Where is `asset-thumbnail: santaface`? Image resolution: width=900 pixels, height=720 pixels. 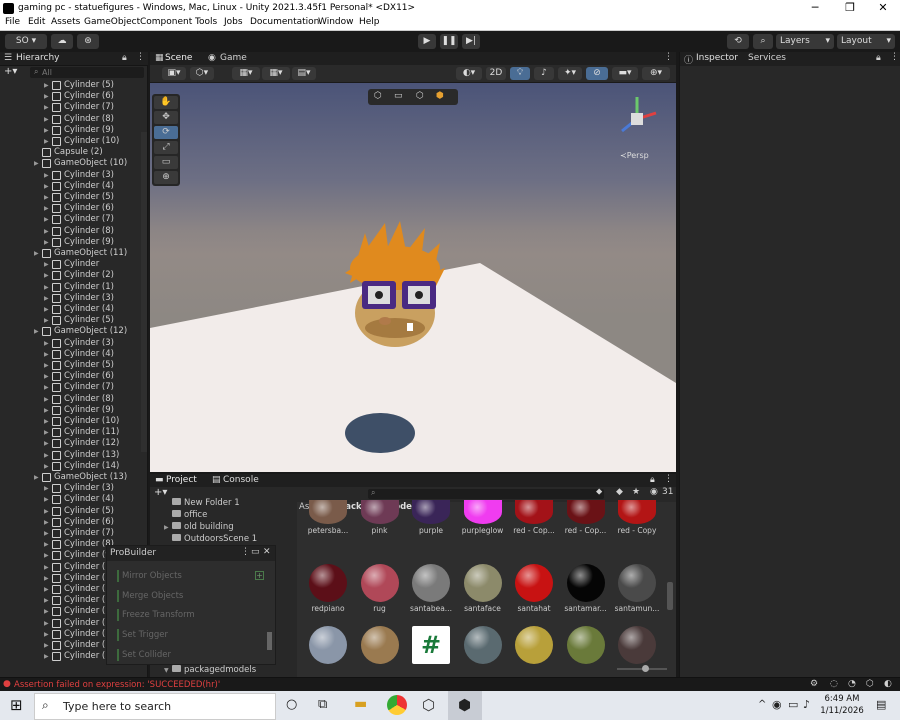 asset-thumbnail: santaface is located at coordinates (483, 592).